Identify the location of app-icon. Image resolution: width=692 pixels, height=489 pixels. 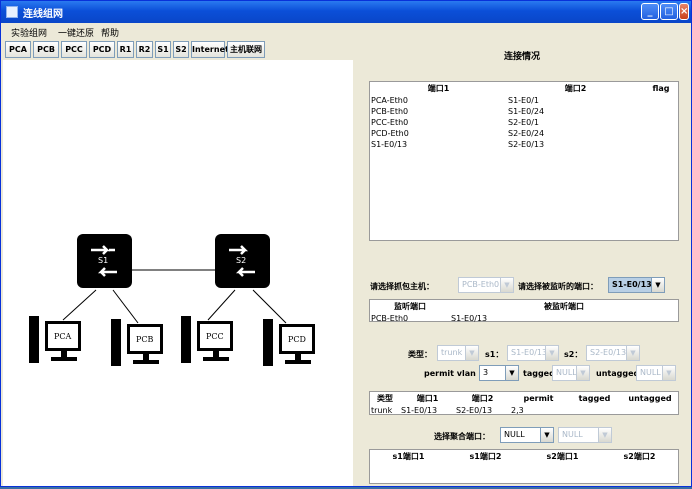
(12, 12).